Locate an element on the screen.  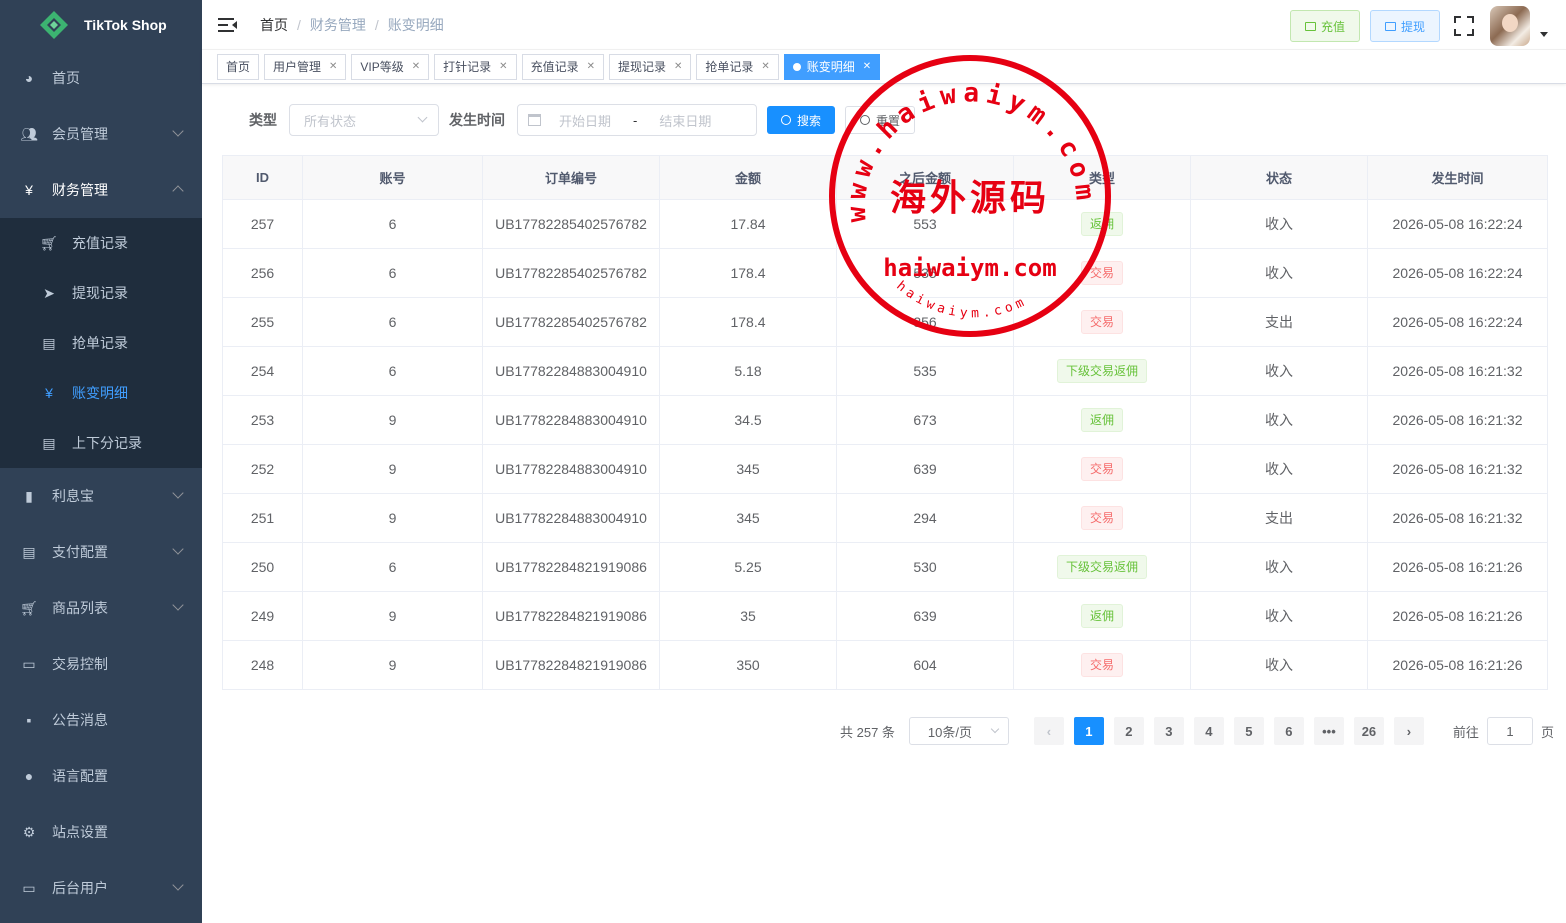
menu-item-products: 🛒︎ 商品列表 is located at coordinates (101, 608).